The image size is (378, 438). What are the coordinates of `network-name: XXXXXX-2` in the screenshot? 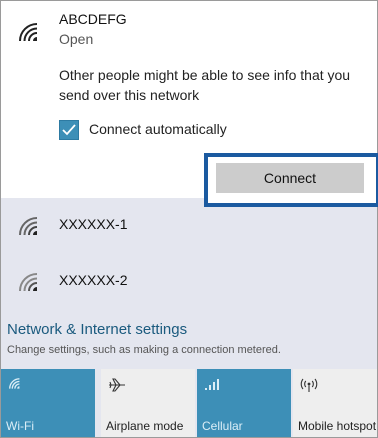 It's located at (93, 280).